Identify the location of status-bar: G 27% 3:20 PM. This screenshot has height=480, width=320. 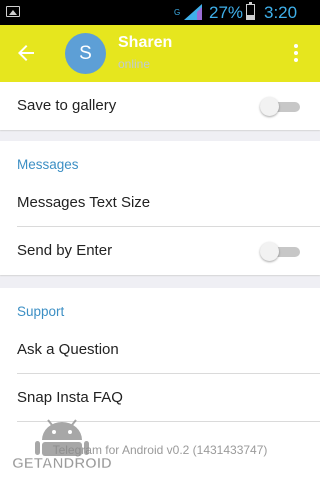
(160, 21).